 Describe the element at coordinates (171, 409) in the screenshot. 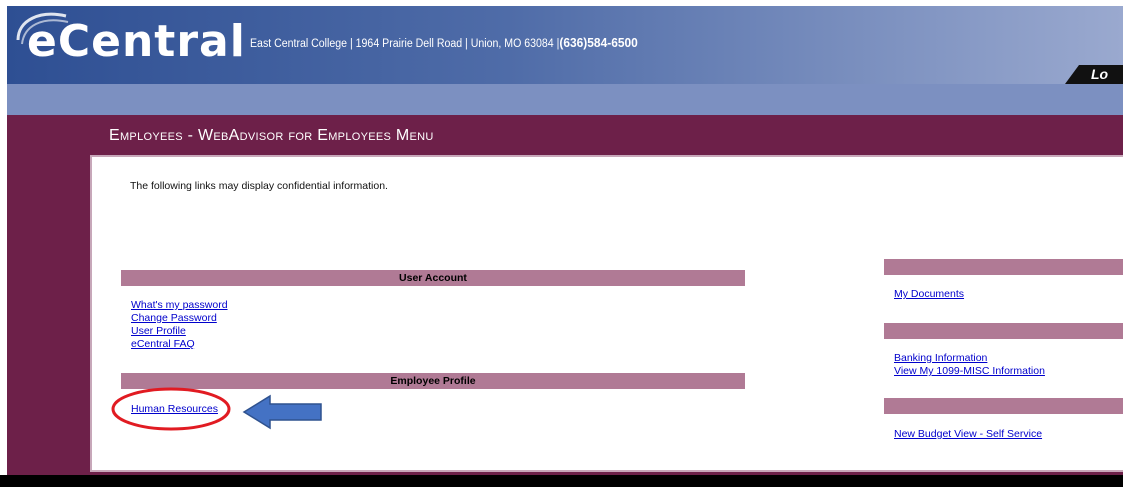

I see `highlight-ellipse-icon` at that location.